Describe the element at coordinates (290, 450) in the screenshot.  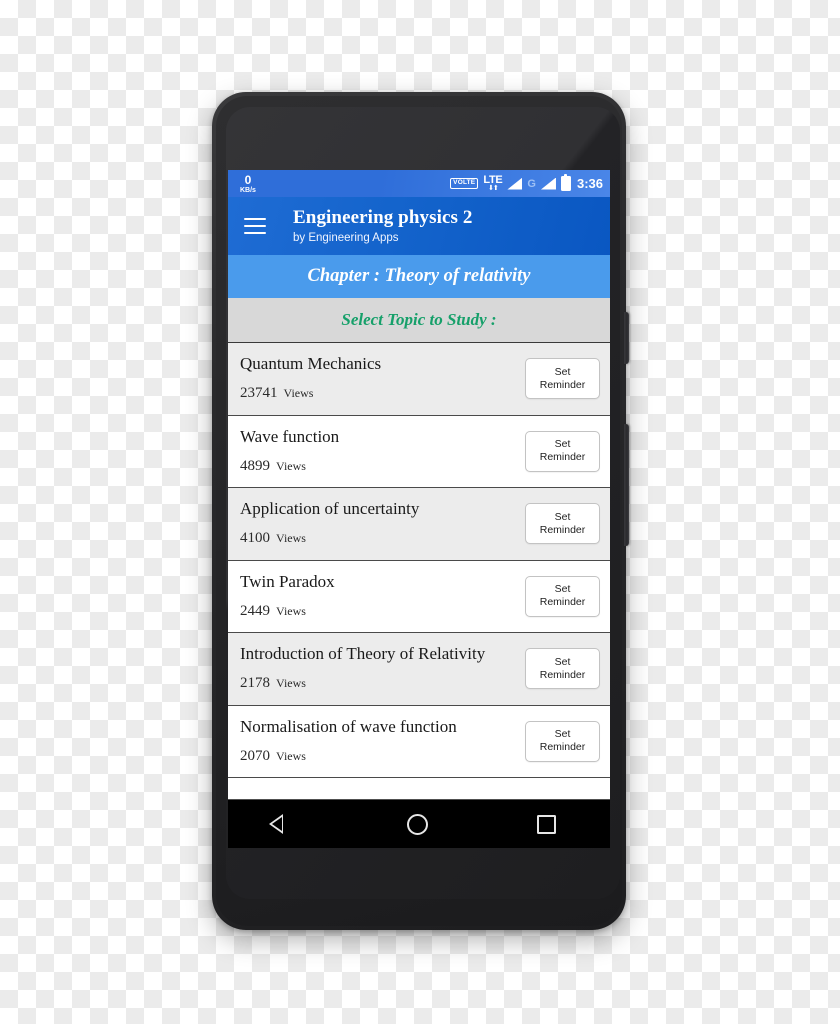
I see `topic-info: Wave function 4899 Views` at that location.